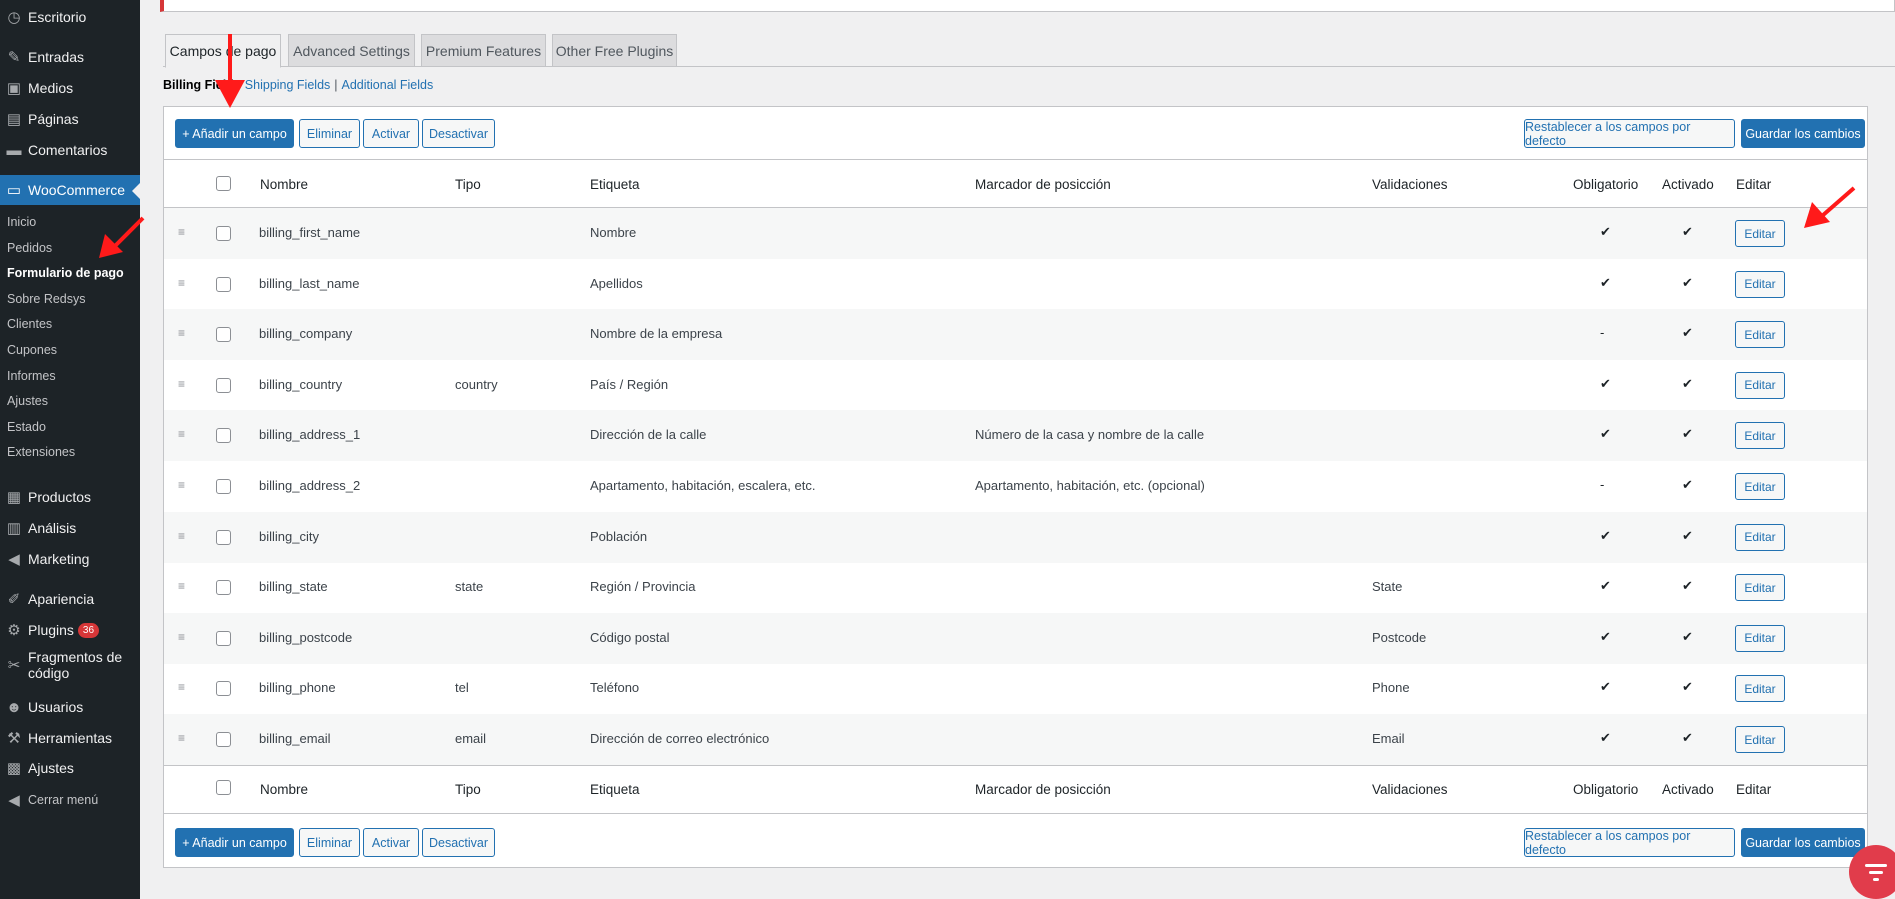  What do you see at coordinates (70, 630) in the screenshot?
I see `sidebar-item-plugins: ⚙ Plugins 36` at bounding box center [70, 630].